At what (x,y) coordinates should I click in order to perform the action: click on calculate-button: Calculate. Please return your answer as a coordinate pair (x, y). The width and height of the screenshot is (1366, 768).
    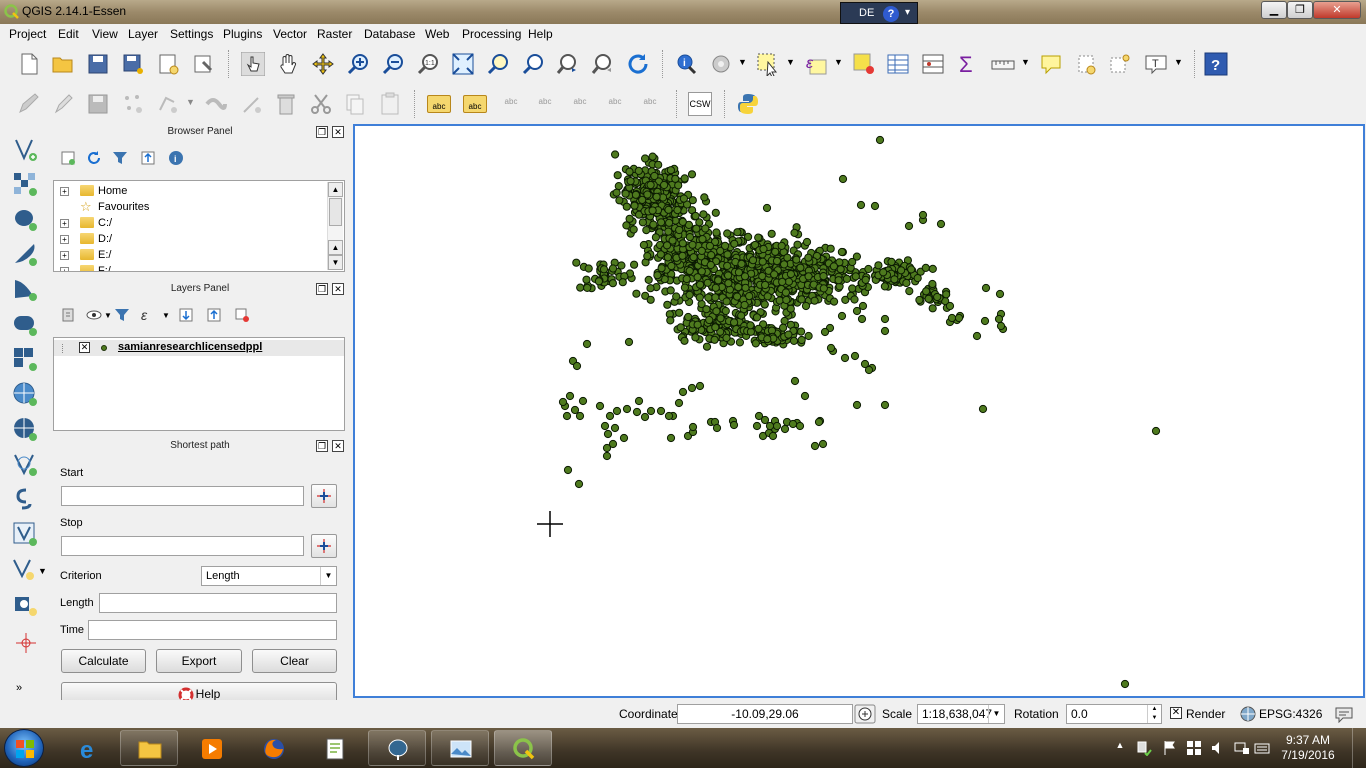
    Looking at the image, I should click on (103, 661).